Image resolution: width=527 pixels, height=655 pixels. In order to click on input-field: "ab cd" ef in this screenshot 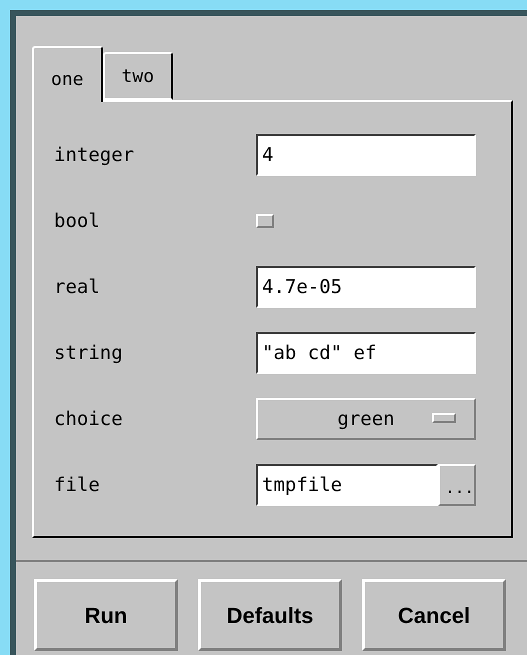, I will do `click(366, 353)`.